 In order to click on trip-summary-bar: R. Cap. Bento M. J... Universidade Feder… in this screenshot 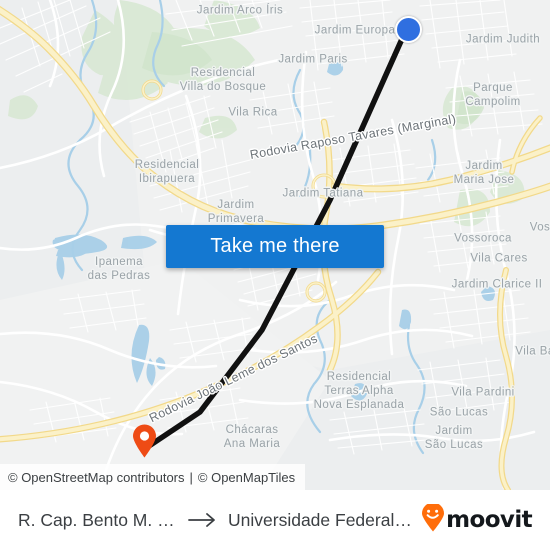, I will do `click(275, 520)`.